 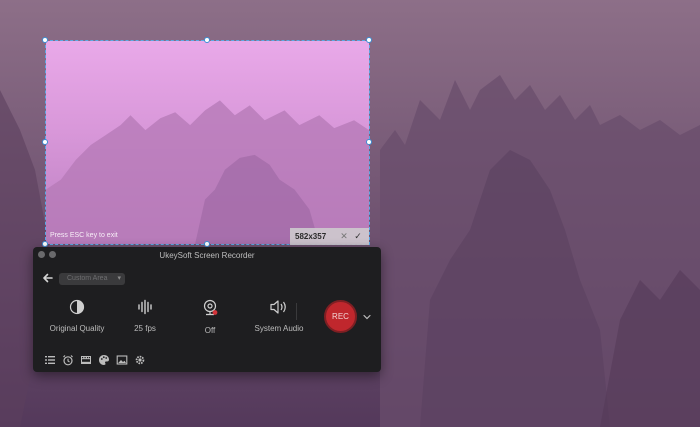 I want to click on speaker-icon, so click(x=278, y=307).